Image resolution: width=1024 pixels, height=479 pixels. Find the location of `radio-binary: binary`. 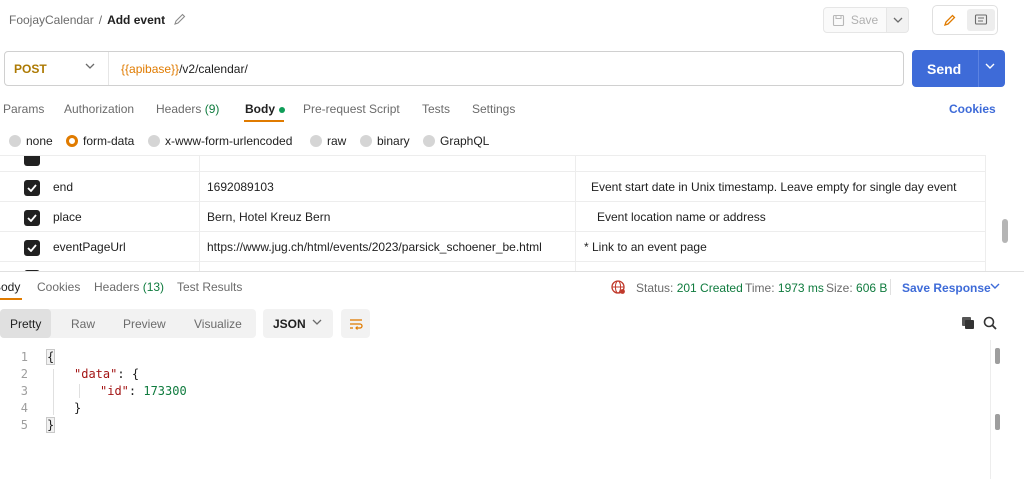

radio-binary: binary is located at coordinates (385, 141).